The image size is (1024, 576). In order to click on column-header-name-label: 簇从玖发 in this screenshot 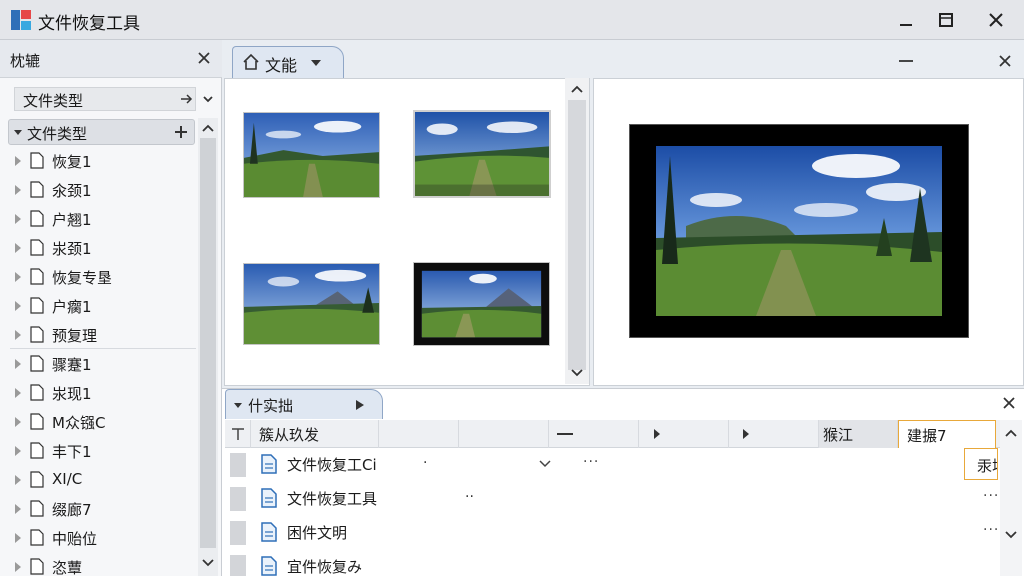, I will do `click(289, 435)`.